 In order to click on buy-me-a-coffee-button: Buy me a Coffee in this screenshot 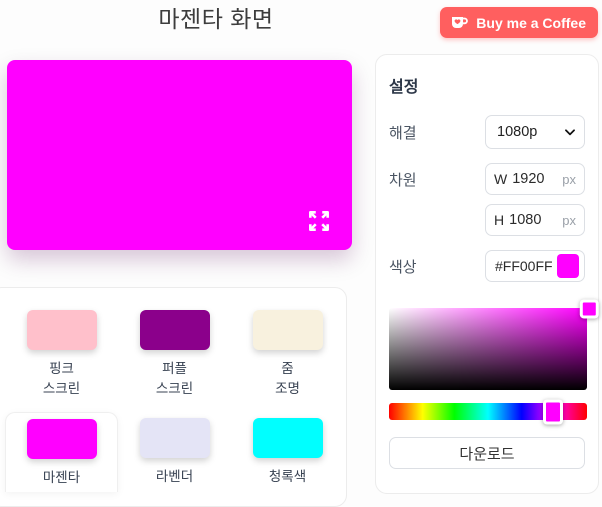, I will do `click(519, 22)`.